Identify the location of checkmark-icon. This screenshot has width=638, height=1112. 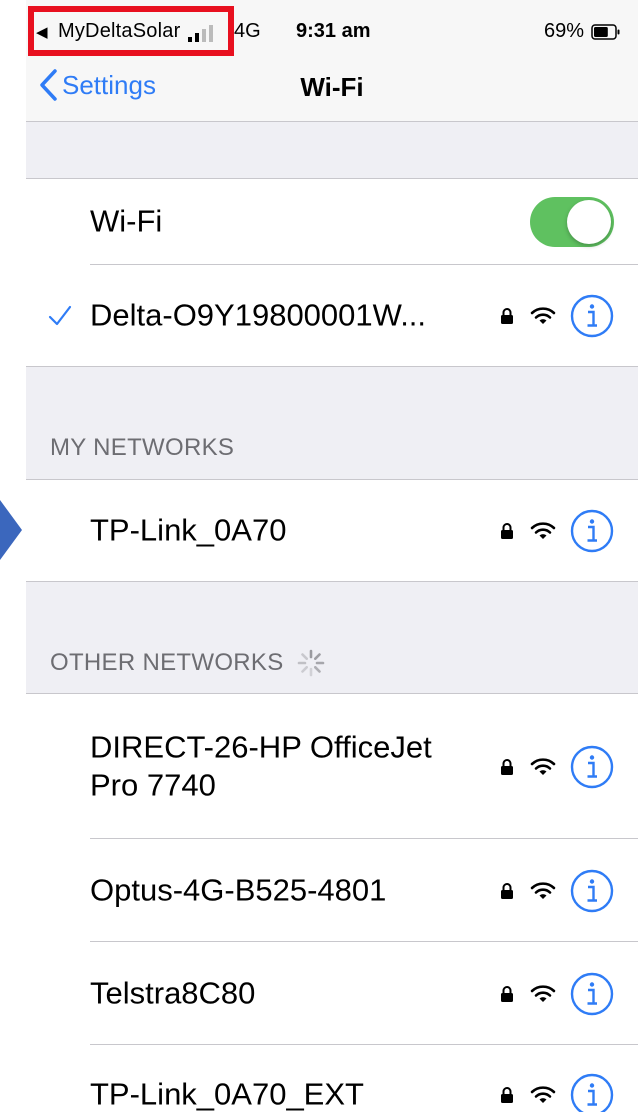
(60, 315).